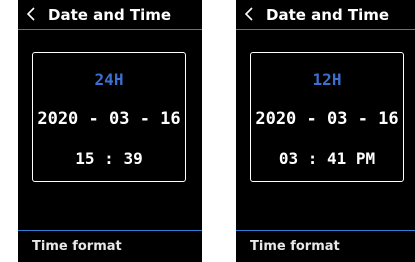 Image resolution: width=415 pixels, height=262 pixels. What do you see at coordinates (327, 79) in the screenshot?
I see `time-format-indicator: 12H` at bounding box center [327, 79].